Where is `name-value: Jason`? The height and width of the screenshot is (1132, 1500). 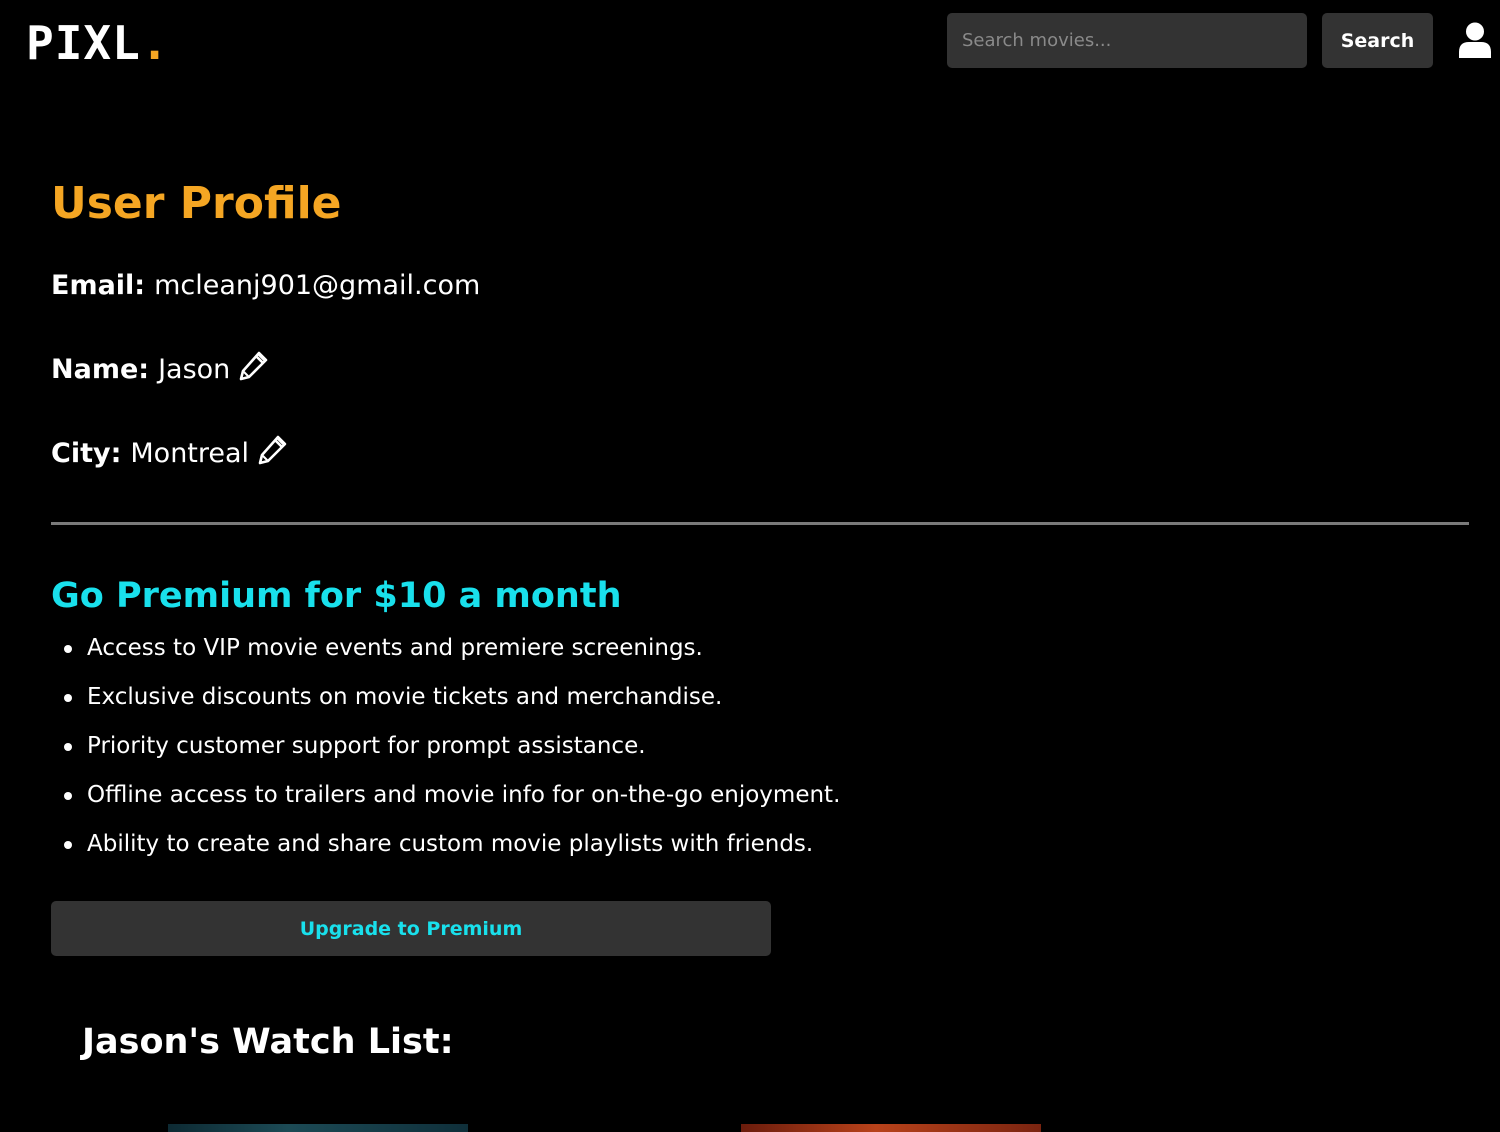 name-value: Jason is located at coordinates (194, 369).